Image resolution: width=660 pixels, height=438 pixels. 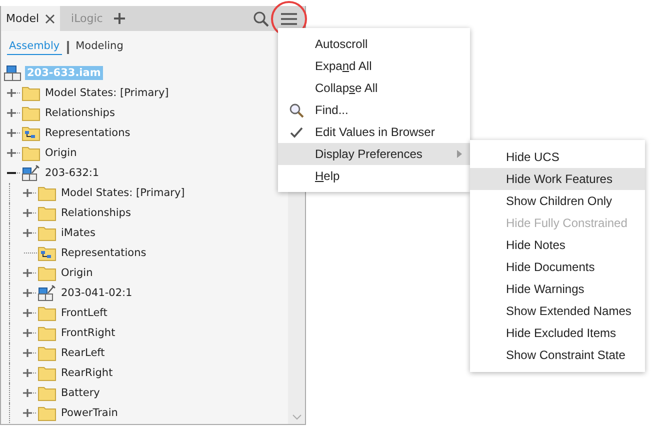 What do you see at coordinates (100, 47) in the screenshot?
I see `view-tab: Modeling` at bounding box center [100, 47].